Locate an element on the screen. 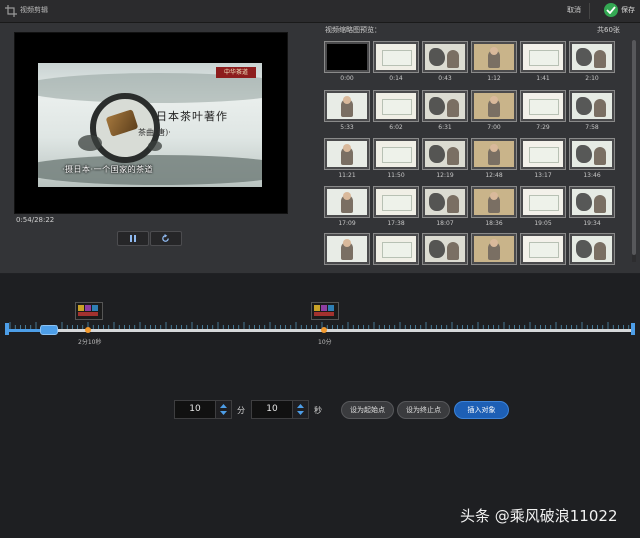  video-frame: 中华茶道 日本茶叶著作 茶曲(唐)· ·摄日本·一个国家的茶道 is located at coordinates (150, 125).